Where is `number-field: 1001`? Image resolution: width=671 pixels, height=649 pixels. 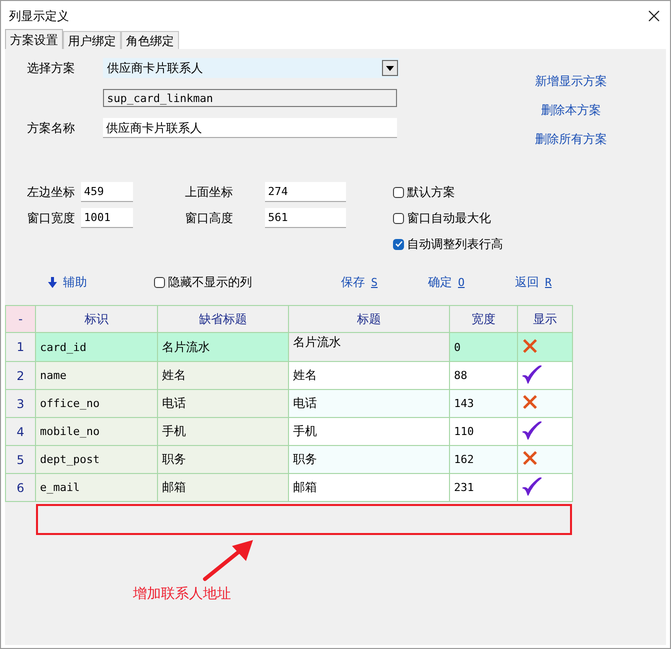 number-field: 1001 is located at coordinates (107, 218).